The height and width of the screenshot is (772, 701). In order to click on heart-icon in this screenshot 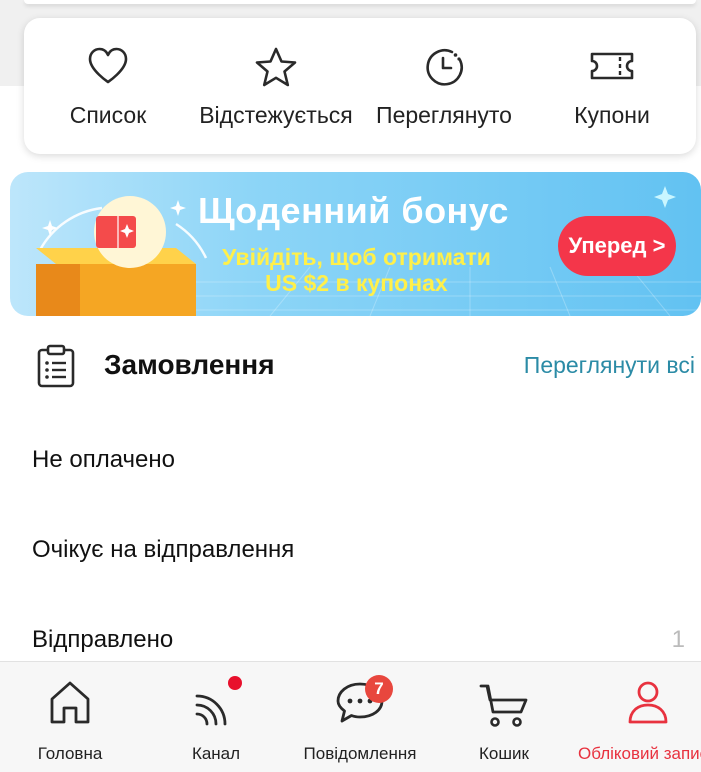, I will do `click(108, 65)`.